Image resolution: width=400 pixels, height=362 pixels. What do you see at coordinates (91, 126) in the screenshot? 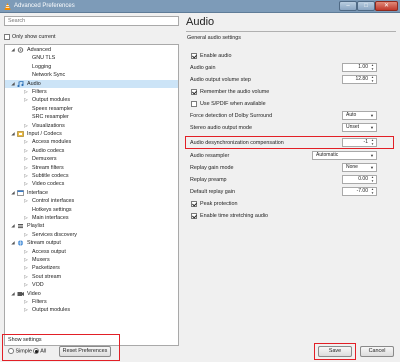
I see `tree-item-visualizations: ▷ Visualizations` at bounding box center [91, 126].